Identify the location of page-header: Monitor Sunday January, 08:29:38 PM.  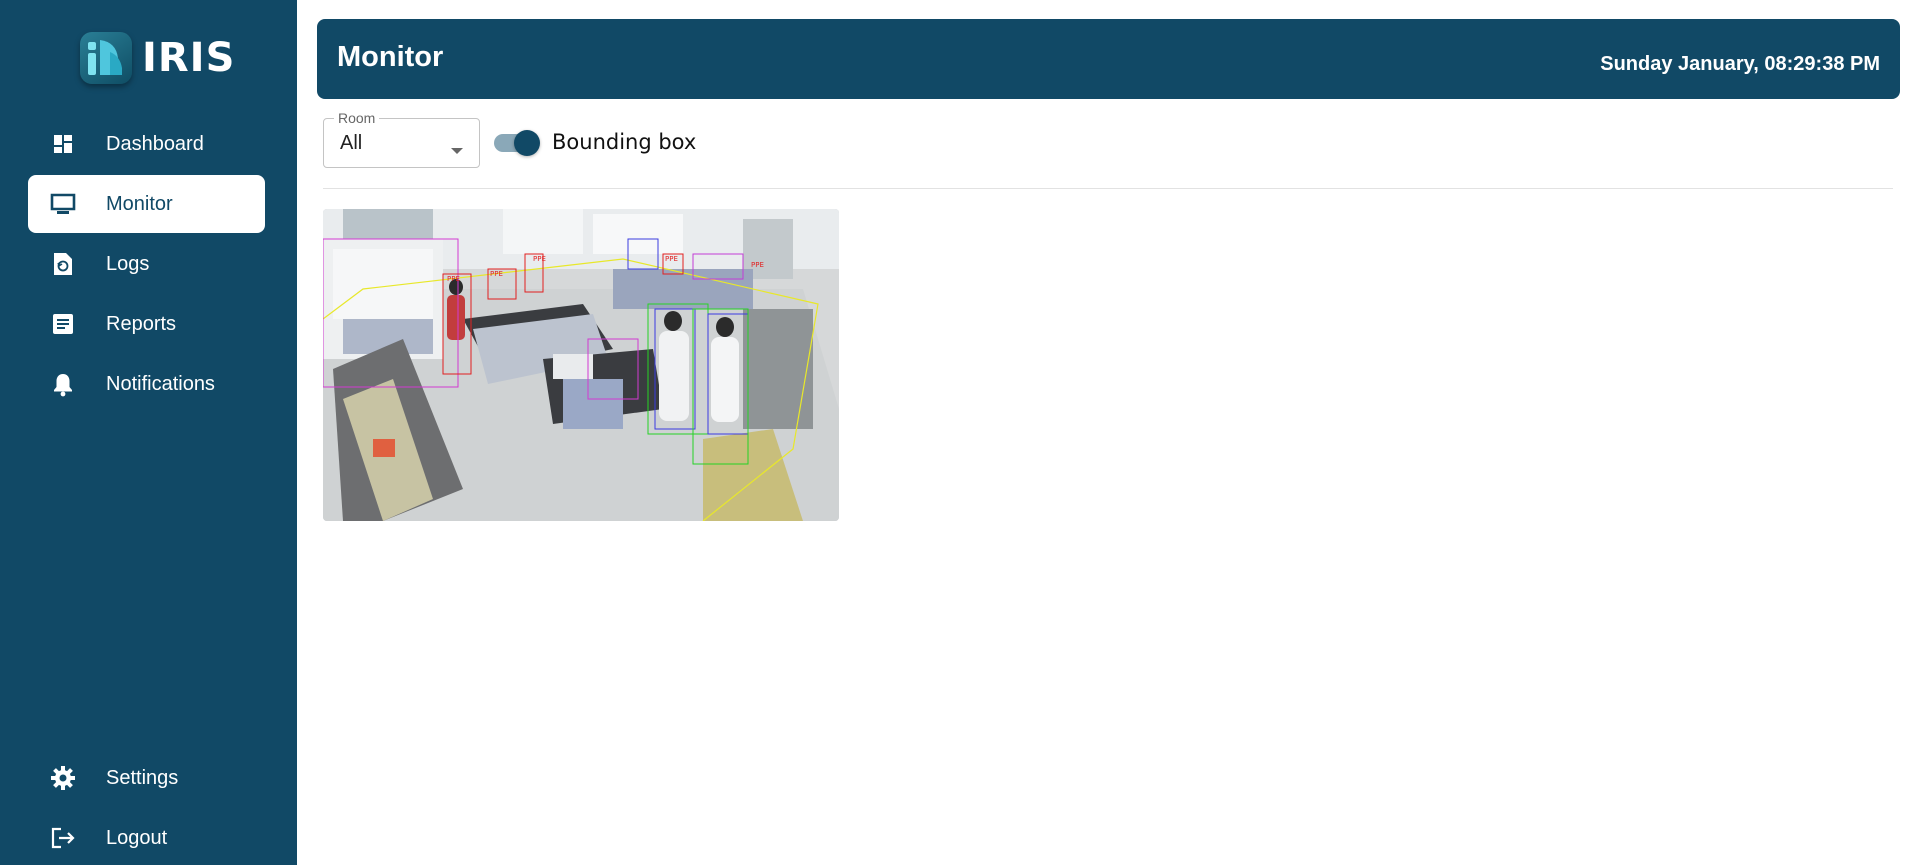
(1108, 59).